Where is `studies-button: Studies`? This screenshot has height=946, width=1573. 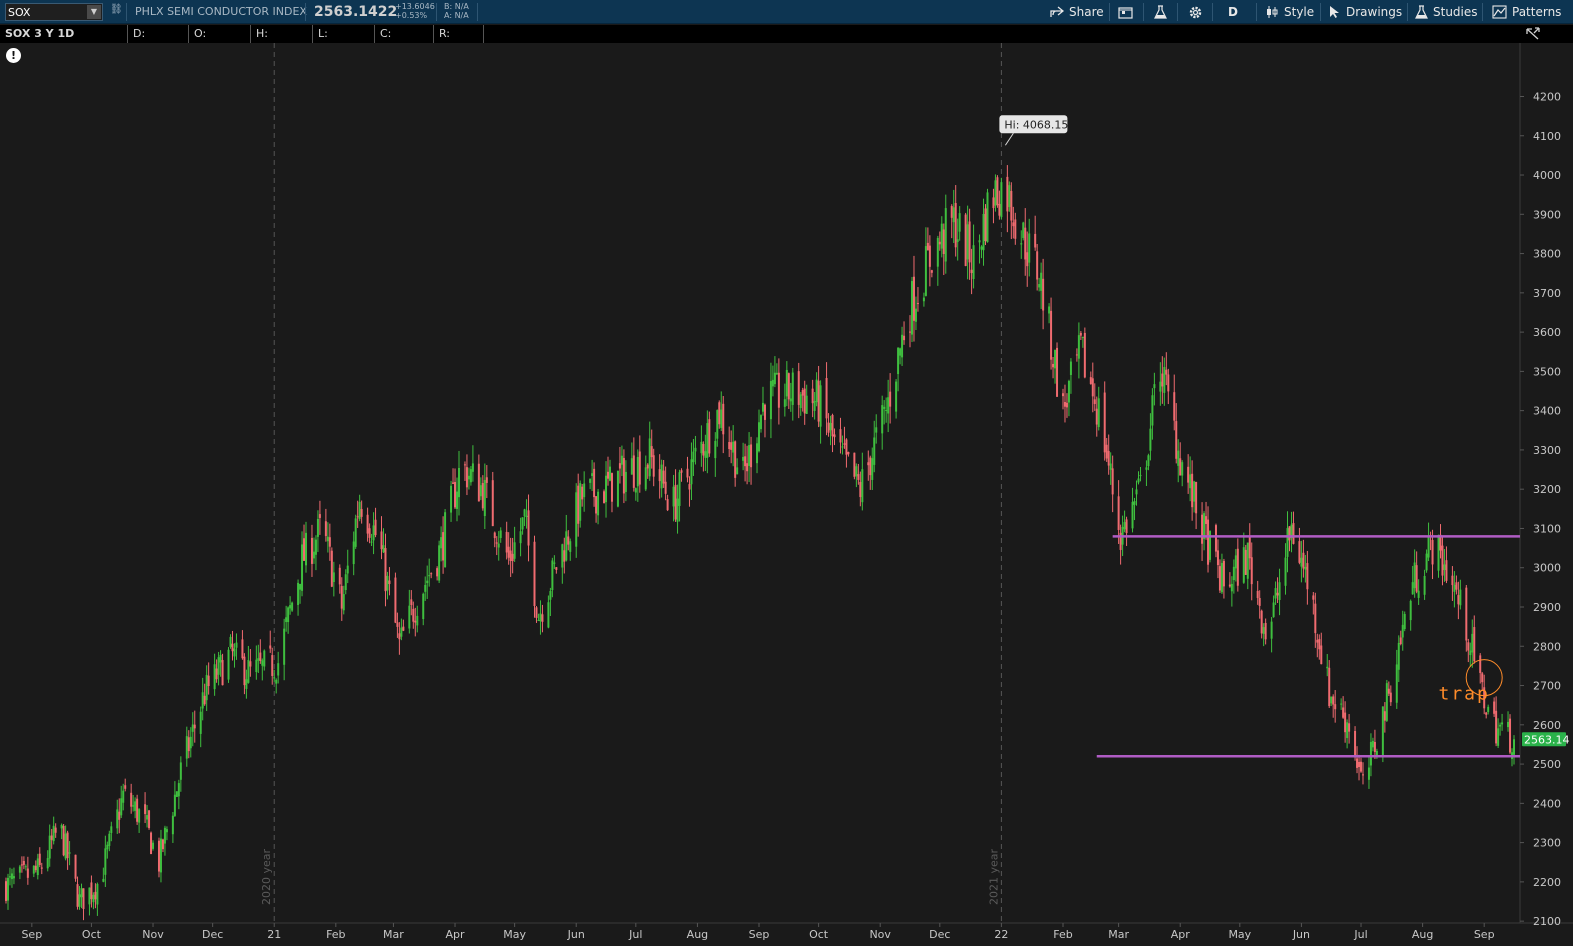
studies-button: Studies is located at coordinates (1446, 12).